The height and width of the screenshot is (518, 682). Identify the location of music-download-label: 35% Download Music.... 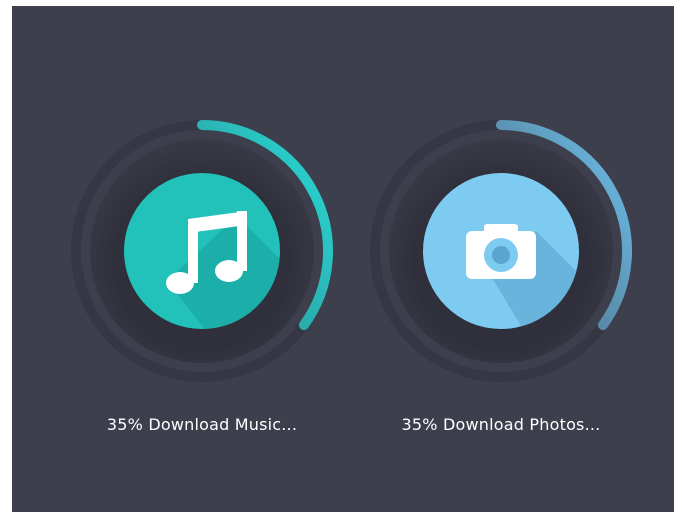
(202, 424).